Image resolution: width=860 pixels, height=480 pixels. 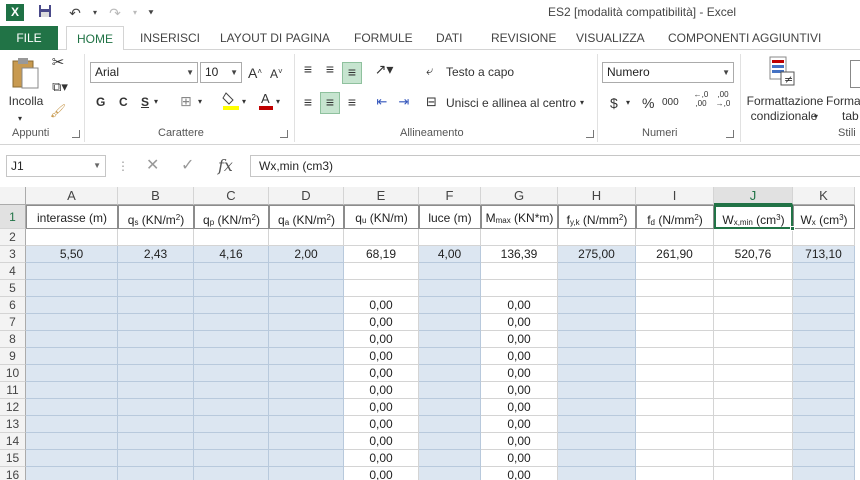 What do you see at coordinates (306, 196) in the screenshot?
I see `column-header-d: D` at bounding box center [306, 196].